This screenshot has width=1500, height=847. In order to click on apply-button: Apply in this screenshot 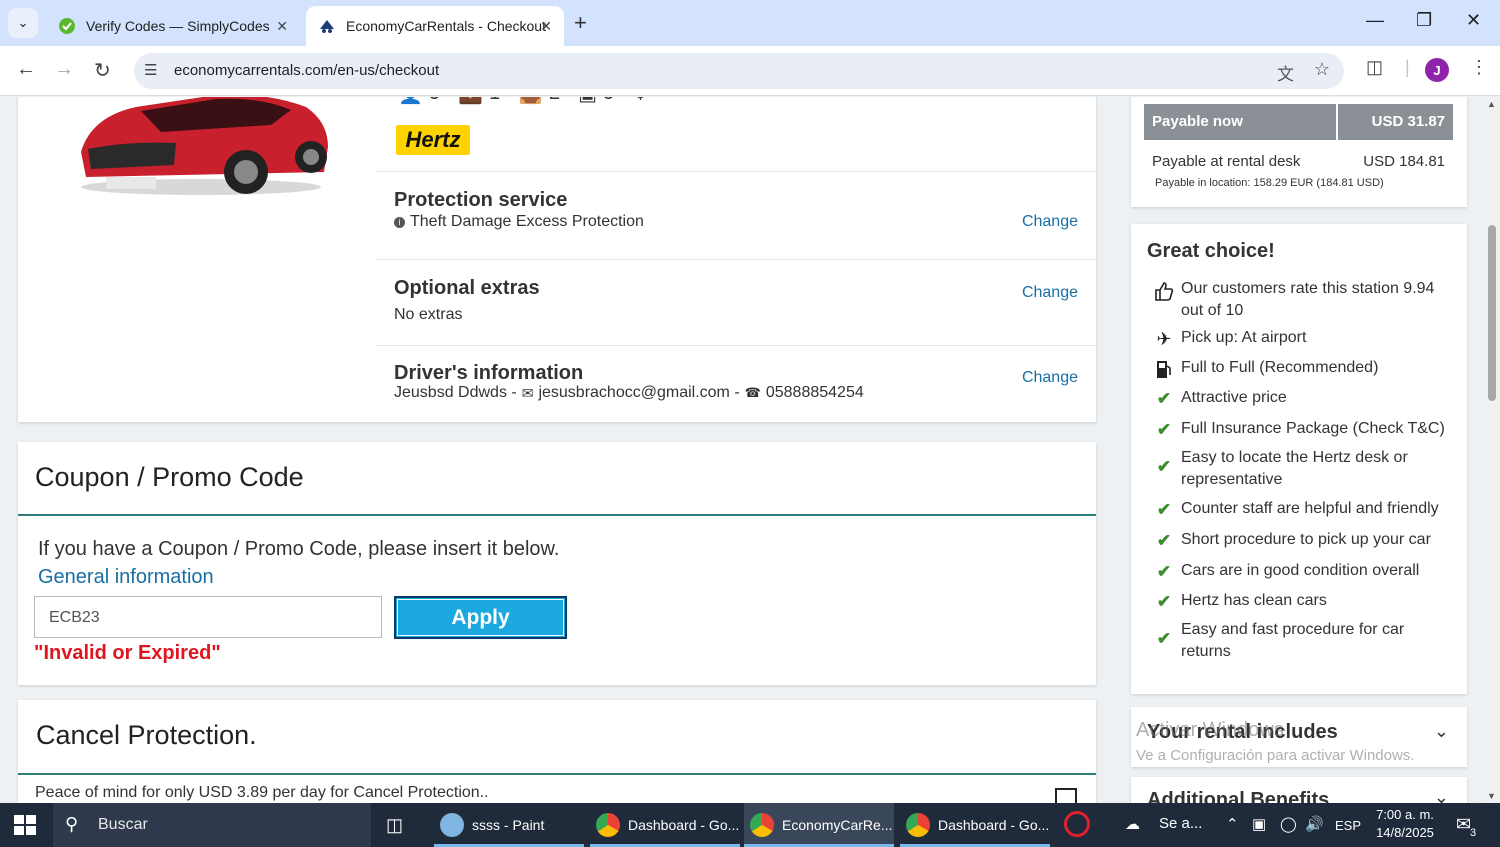, I will do `click(480, 617)`.